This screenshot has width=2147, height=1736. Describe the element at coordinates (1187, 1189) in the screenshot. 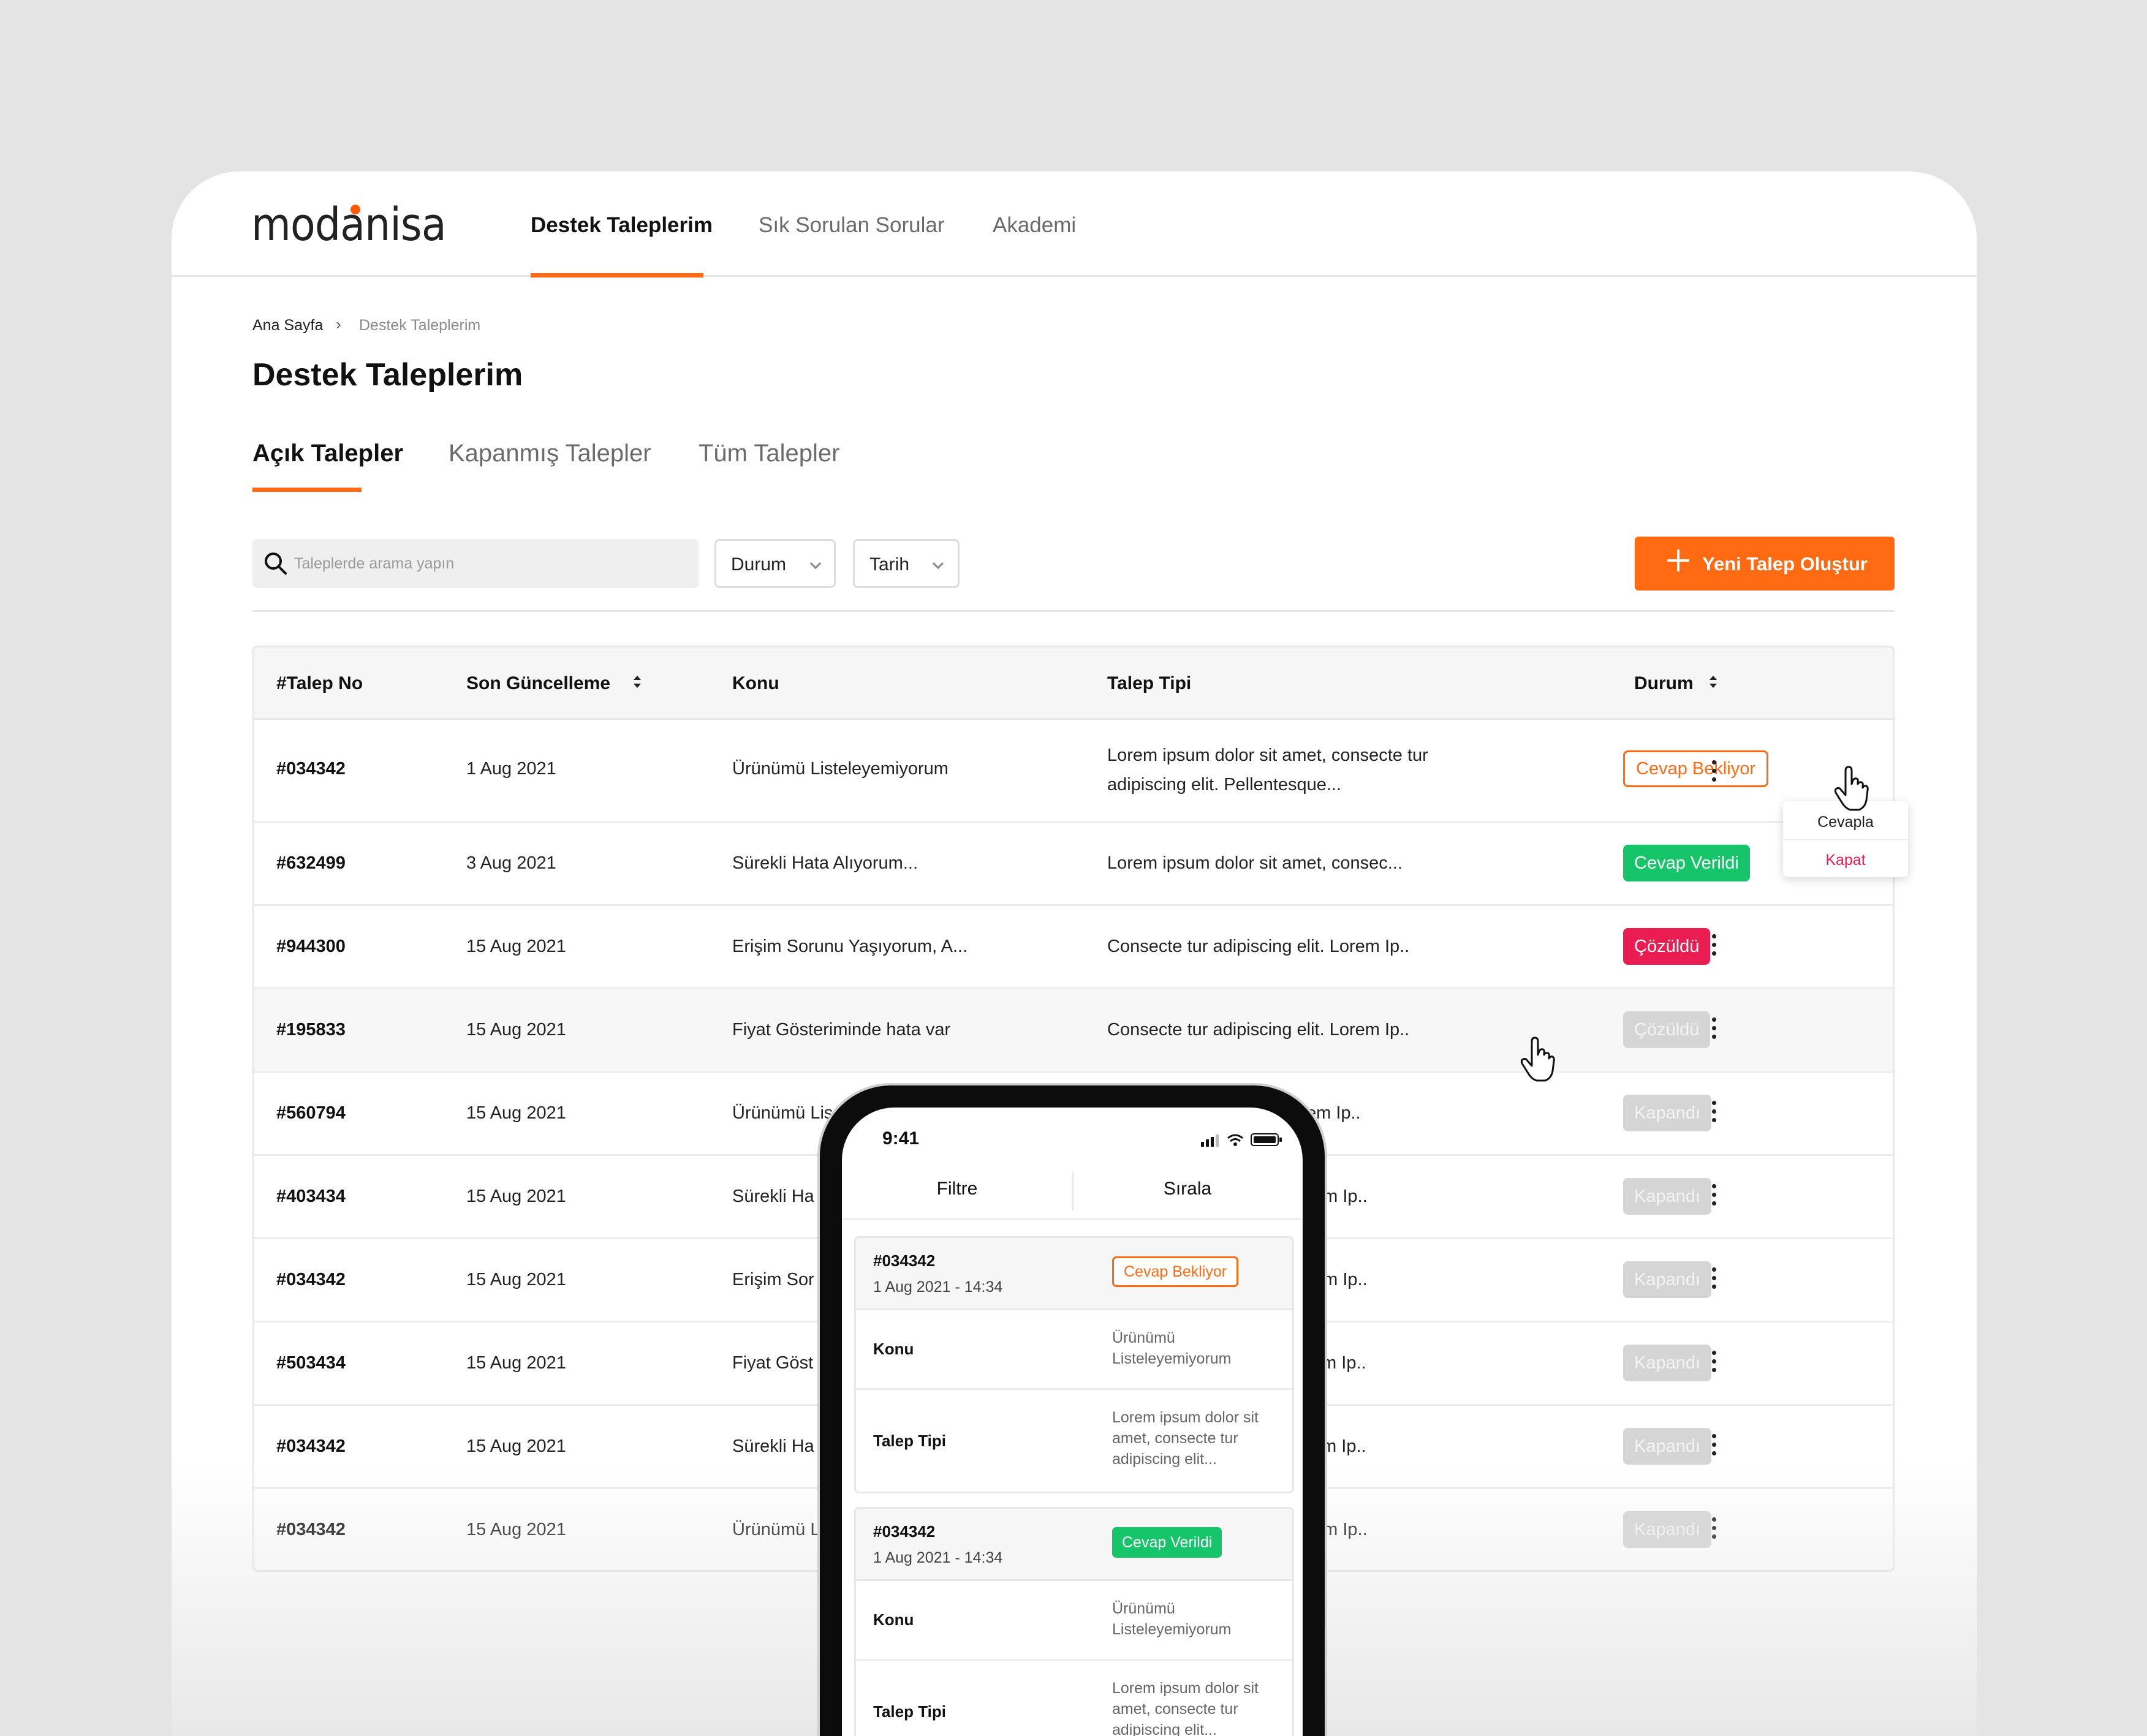

I see `mobile-sort-button: Sırala` at that location.